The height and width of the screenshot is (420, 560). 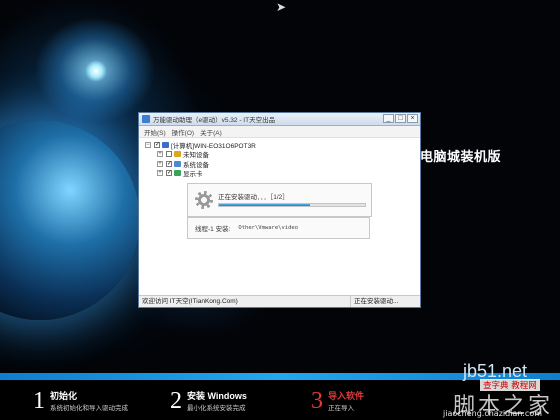 What do you see at coordinates (412, 118) in the screenshot?
I see `close-button: ×` at bounding box center [412, 118].